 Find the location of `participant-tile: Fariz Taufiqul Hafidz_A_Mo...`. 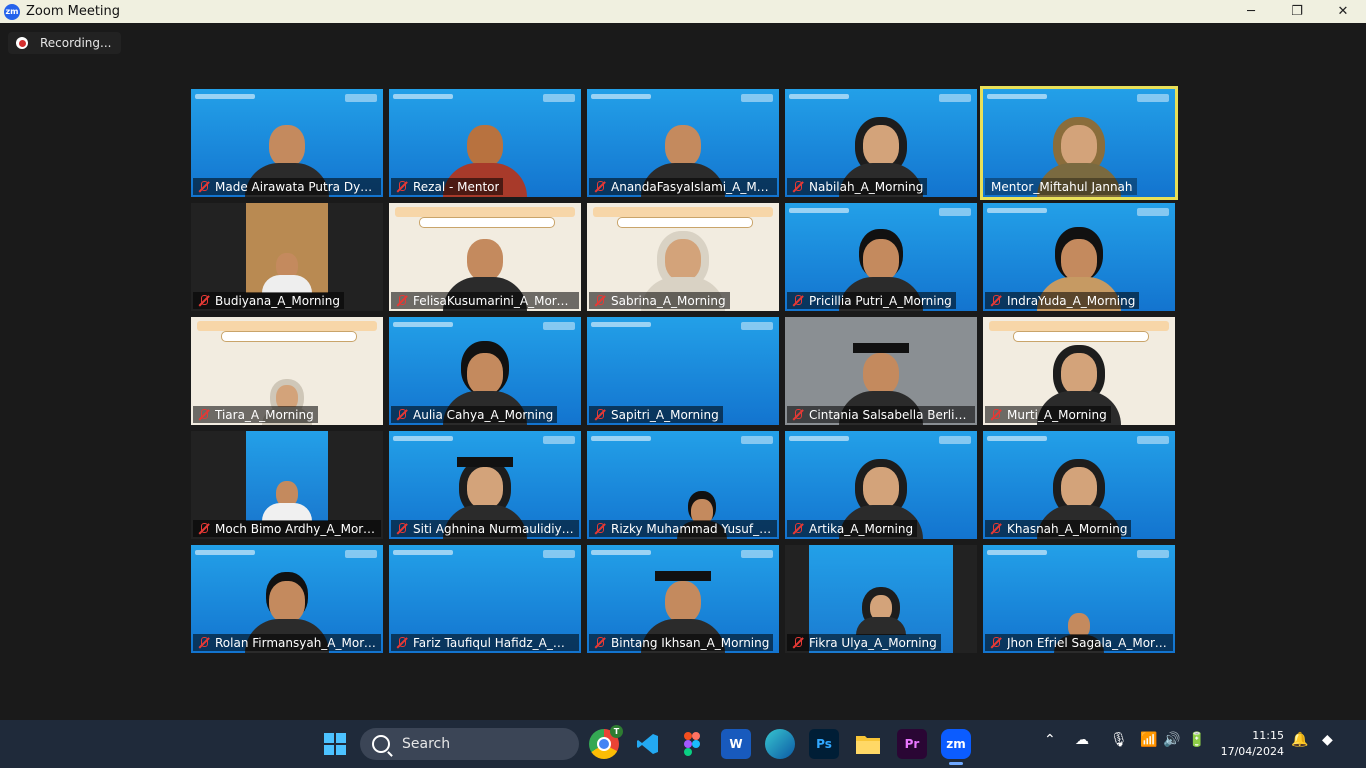

participant-tile: Fariz Taufiqul Hafidz_A_Mo... is located at coordinates (485, 599).